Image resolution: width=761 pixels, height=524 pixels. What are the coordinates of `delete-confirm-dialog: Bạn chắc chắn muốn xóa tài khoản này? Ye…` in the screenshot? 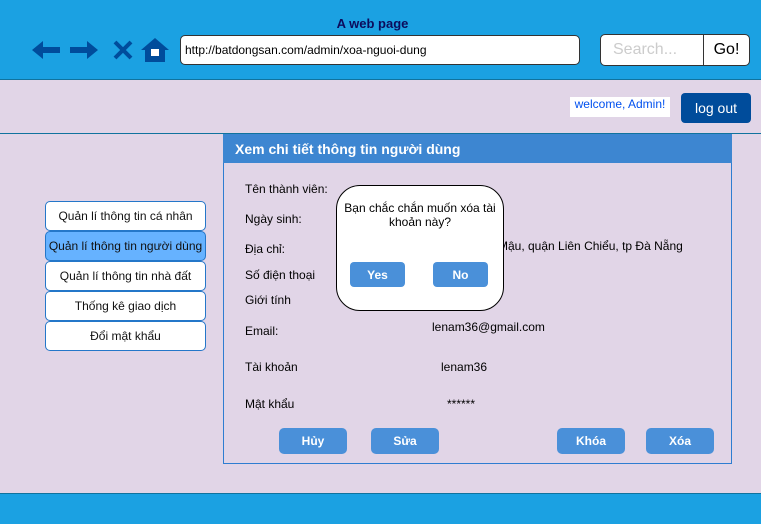 It's located at (420, 248).